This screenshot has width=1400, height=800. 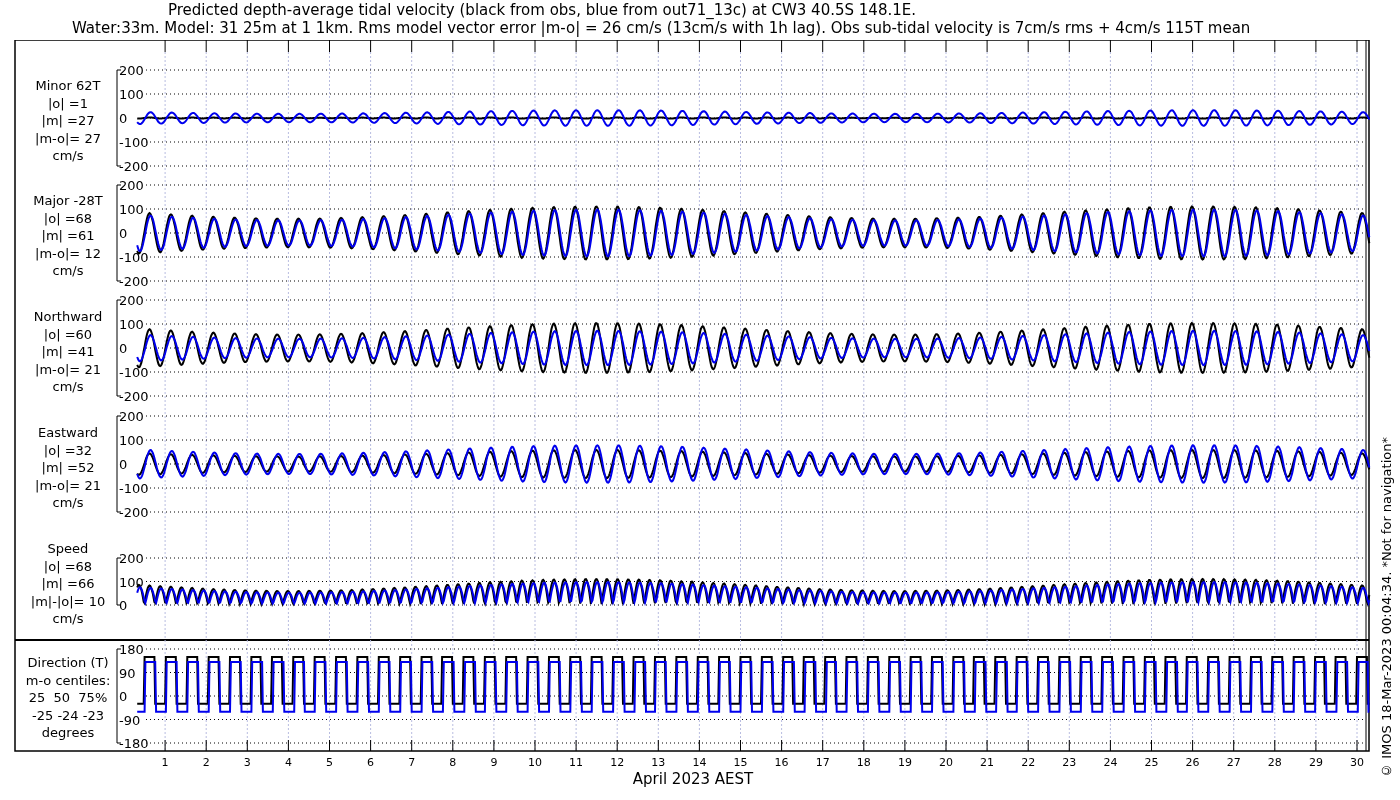 What do you see at coordinates (247, 762) in the screenshot?
I see `axis-tick-label: 3` at bounding box center [247, 762].